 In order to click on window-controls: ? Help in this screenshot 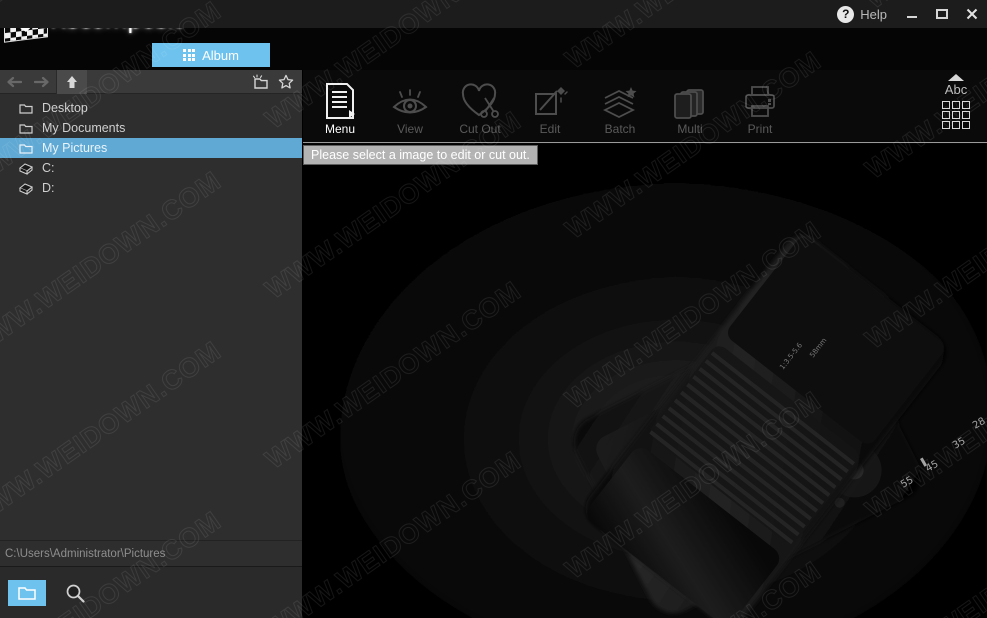, I will do `click(909, 14)`.